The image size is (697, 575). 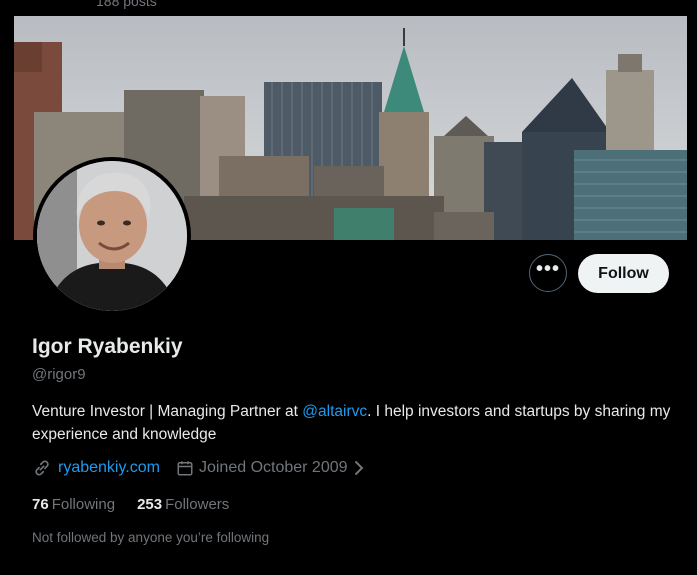 I want to click on followed-by-note: Not followed by anyone you’re following, so click(x=151, y=537).